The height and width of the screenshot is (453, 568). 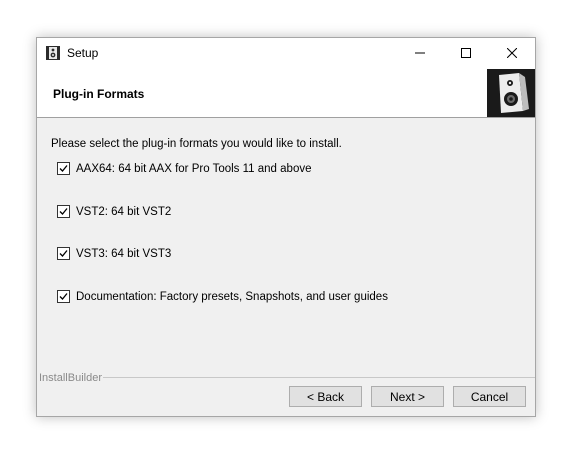 I want to click on minimize-button, so click(x=420, y=53).